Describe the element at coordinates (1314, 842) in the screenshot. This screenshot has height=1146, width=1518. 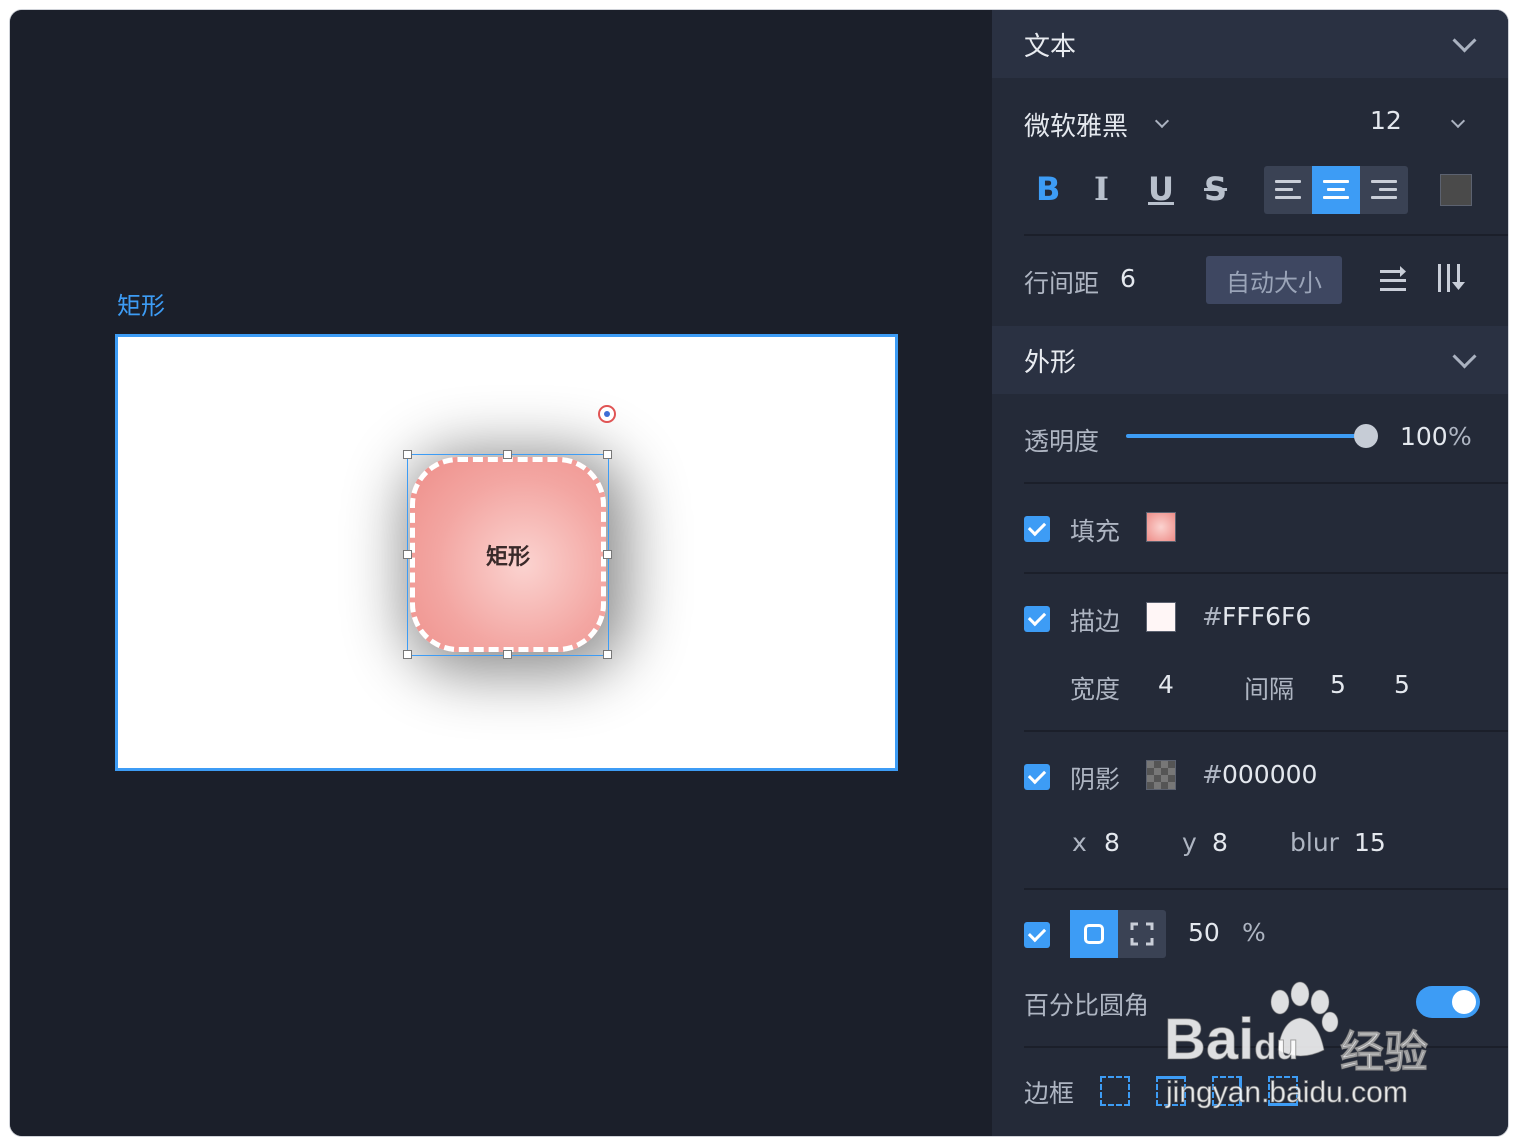
I see `shadow-blur-label: blur` at that location.